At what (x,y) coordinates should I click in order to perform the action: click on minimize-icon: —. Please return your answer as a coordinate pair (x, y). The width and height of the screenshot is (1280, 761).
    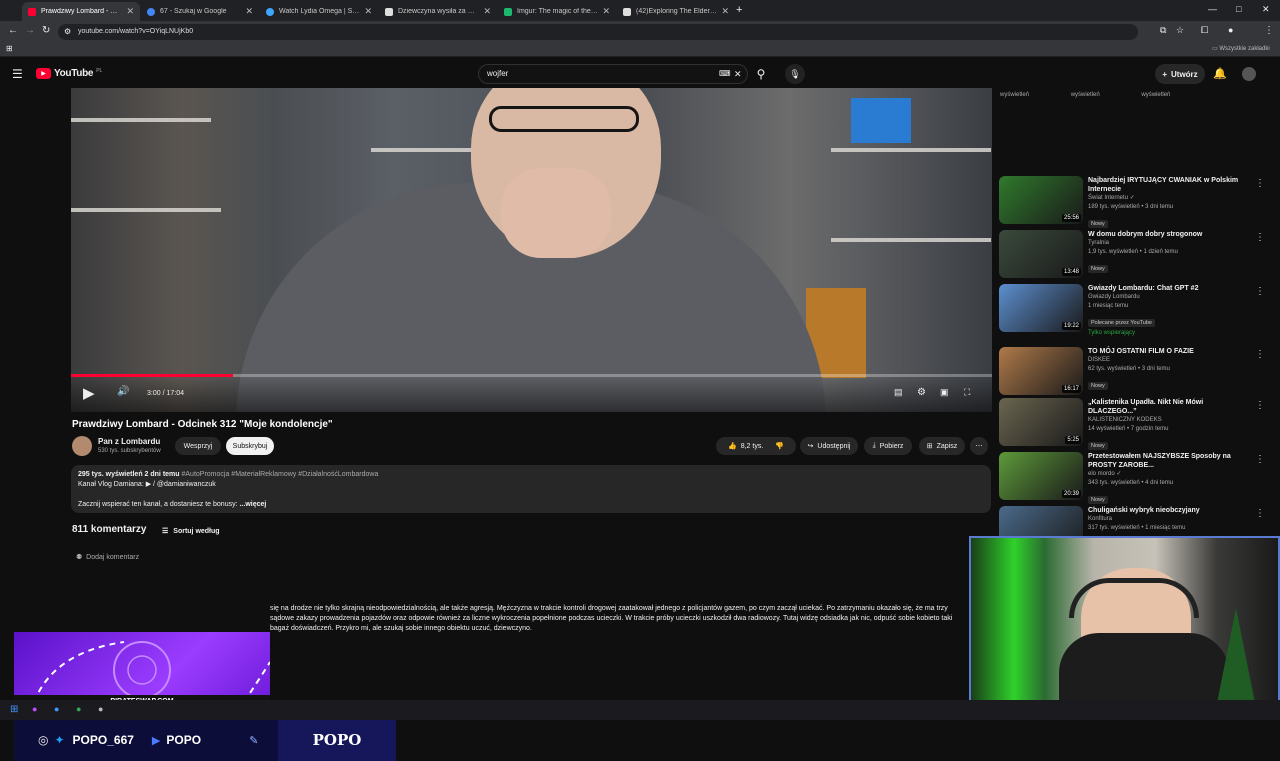
    Looking at the image, I should click on (1212, 9).